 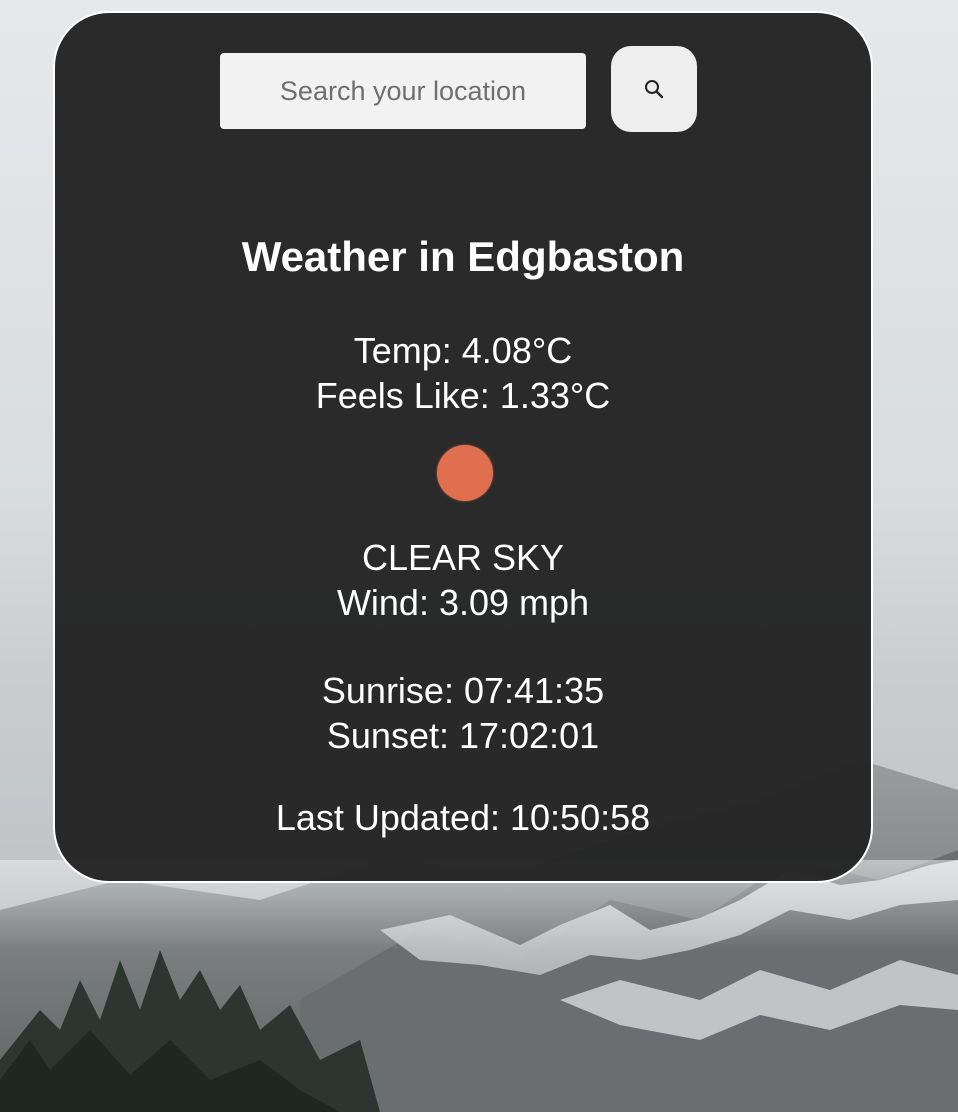 I want to click on search-icon, so click(x=654, y=89).